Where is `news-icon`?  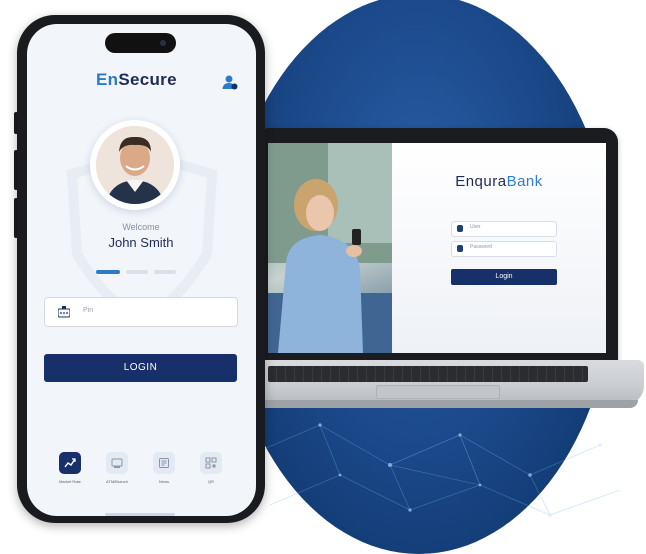
news-icon is located at coordinates (164, 463).